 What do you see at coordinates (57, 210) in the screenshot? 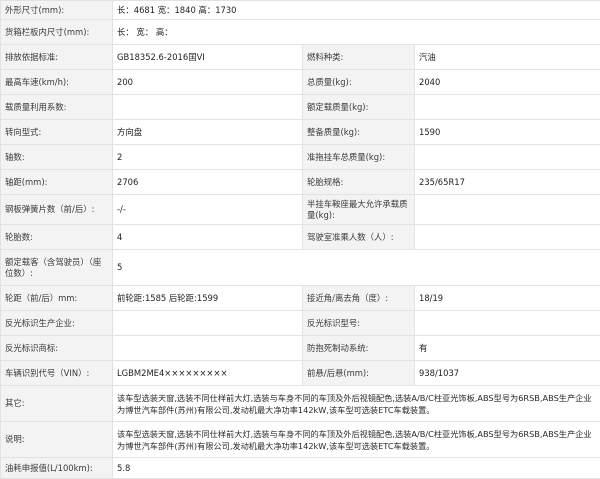
I see `label-leaf-springs: 钢板弹簧片数（前/后）:` at bounding box center [57, 210].